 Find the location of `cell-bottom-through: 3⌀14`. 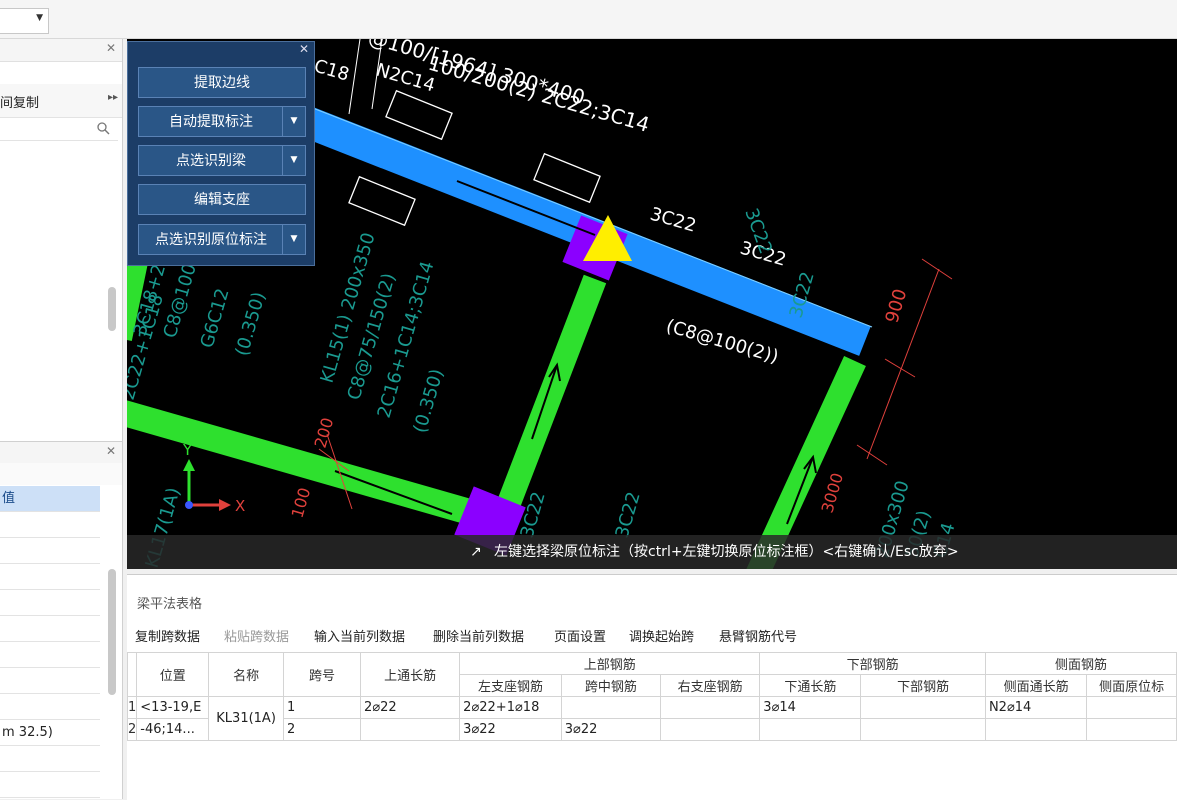

cell-bottom-through: 3⌀14 is located at coordinates (810, 707).